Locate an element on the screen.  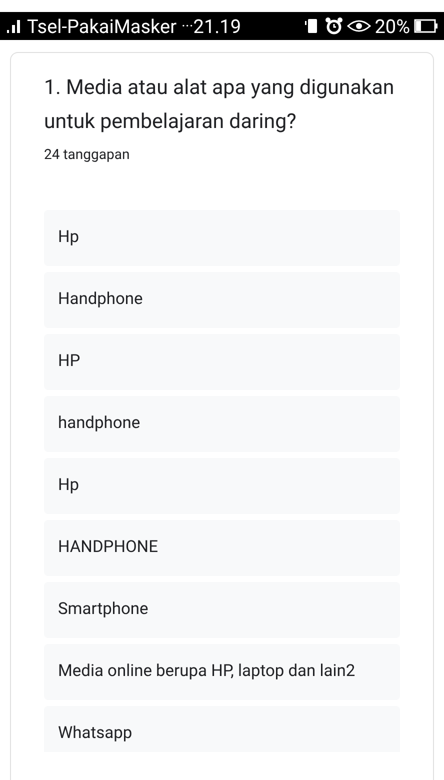
question-title: 1. Media atau alat apa yang digunakan untuk pembelajaran daring? is located at coordinates (220, 105).